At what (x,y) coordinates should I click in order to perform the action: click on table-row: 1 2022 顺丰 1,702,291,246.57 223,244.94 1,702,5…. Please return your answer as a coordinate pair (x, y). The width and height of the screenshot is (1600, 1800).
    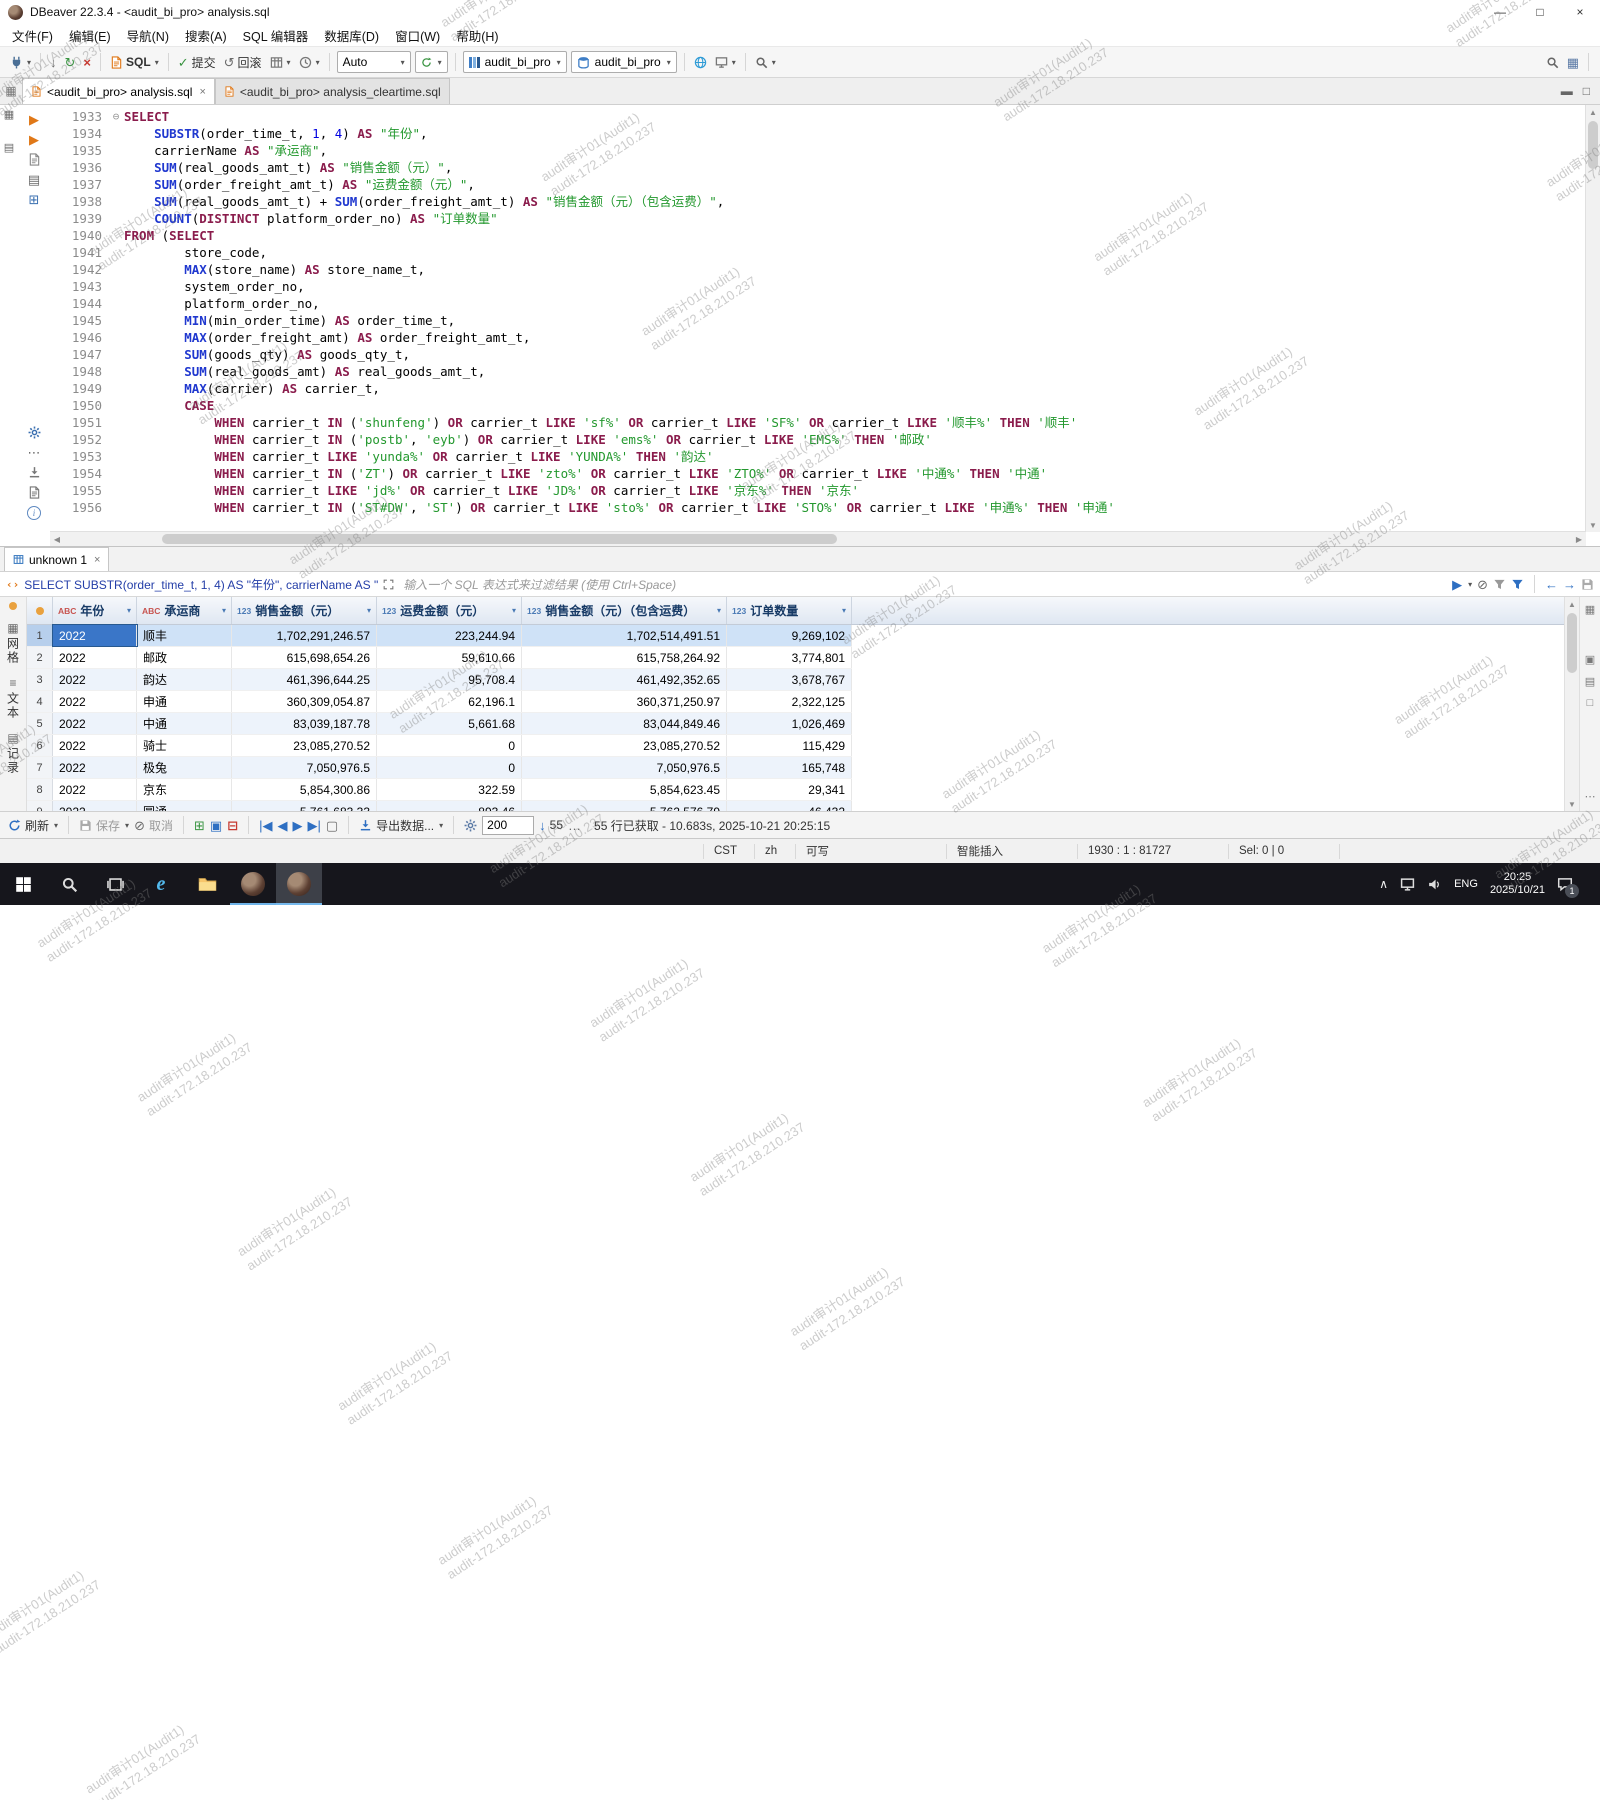
    Looking at the image, I should click on (439, 635).